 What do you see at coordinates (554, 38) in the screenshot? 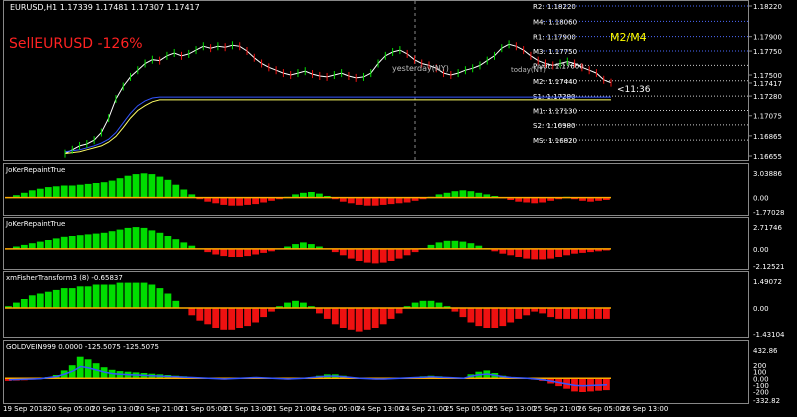
I see `pivot-label: R1: 1.17900` at bounding box center [554, 38].